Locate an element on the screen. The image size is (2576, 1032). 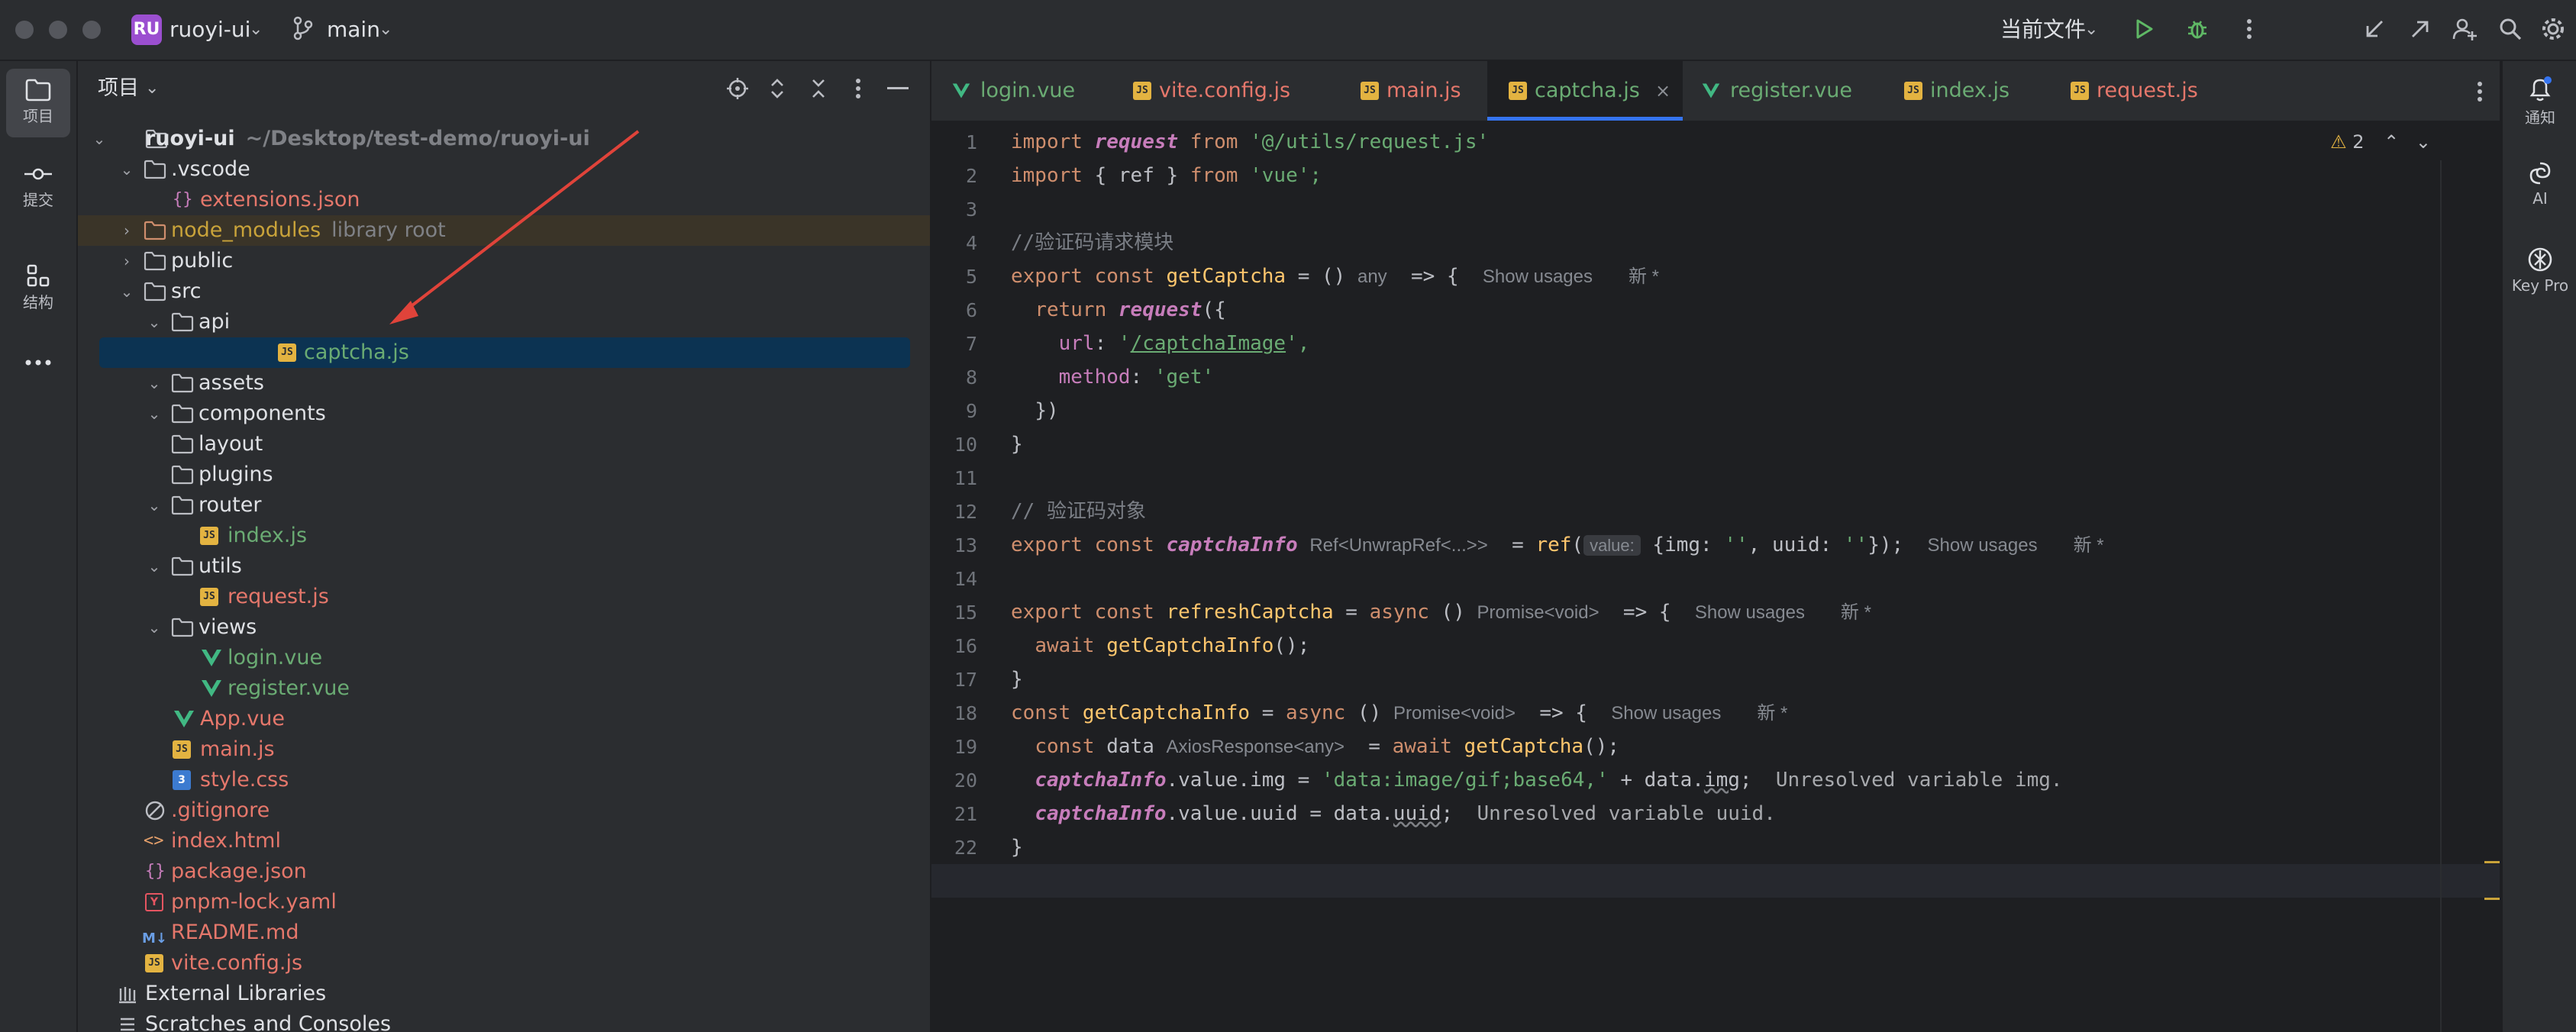
tree-item-file: 3 style.css is located at coordinates (504, 780).